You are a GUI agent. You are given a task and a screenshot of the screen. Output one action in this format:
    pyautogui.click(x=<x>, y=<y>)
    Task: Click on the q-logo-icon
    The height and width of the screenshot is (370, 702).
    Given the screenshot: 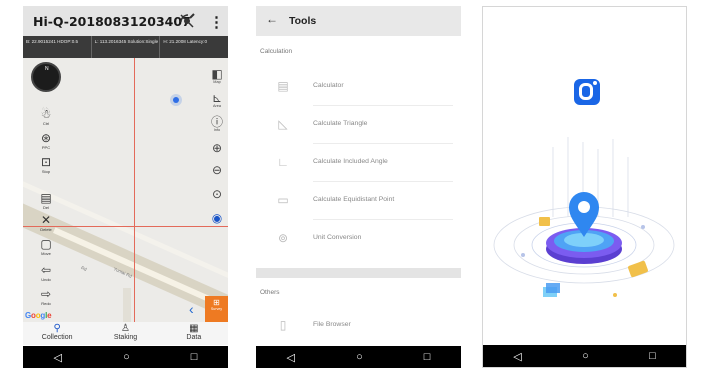 What is the action you would take?
    pyautogui.click(x=587, y=92)
    